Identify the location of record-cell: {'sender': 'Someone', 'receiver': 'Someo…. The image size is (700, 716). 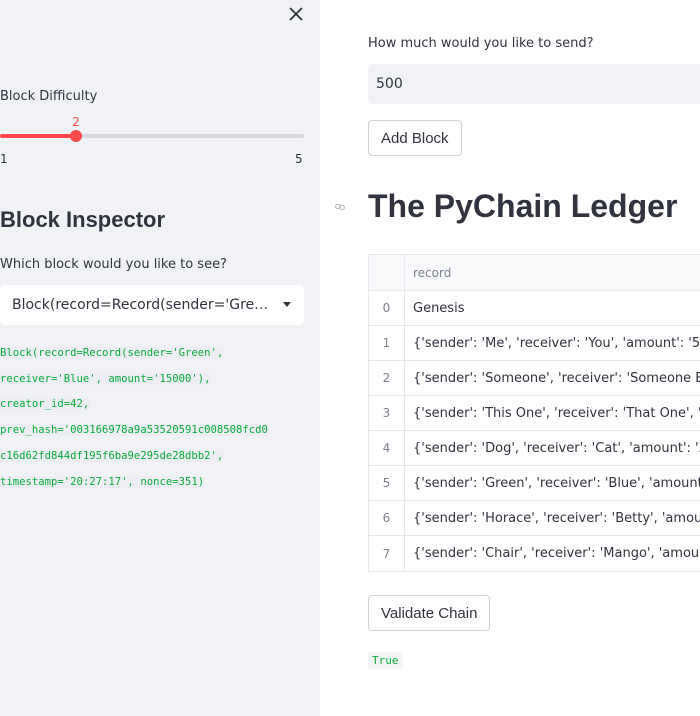
(552, 378).